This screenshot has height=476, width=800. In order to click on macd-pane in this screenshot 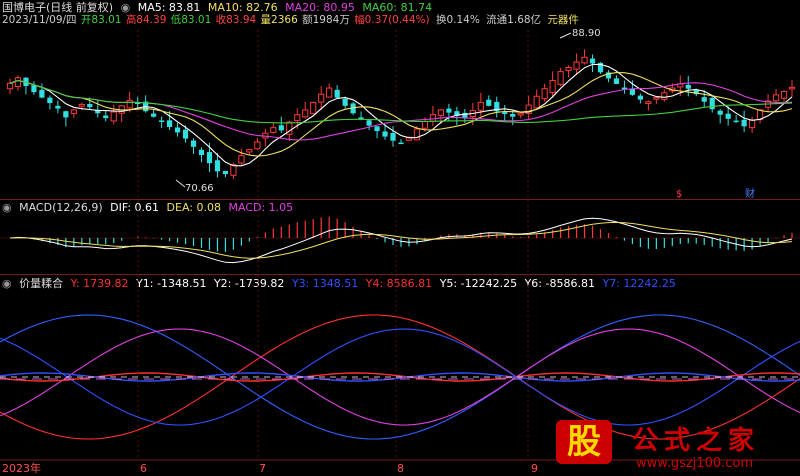, I will do `click(400, 240)`.